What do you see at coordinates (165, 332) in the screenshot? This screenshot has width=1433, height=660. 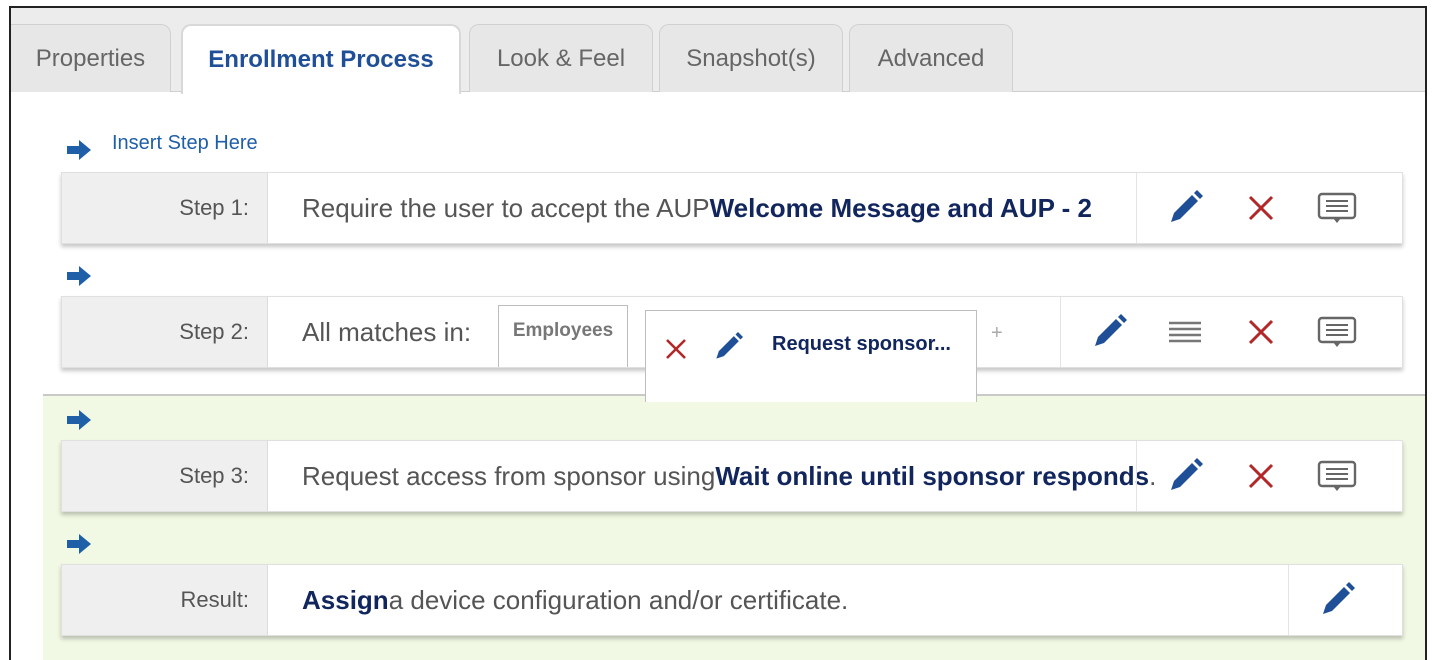 I see `step-label: Step 2:` at bounding box center [165, 332].